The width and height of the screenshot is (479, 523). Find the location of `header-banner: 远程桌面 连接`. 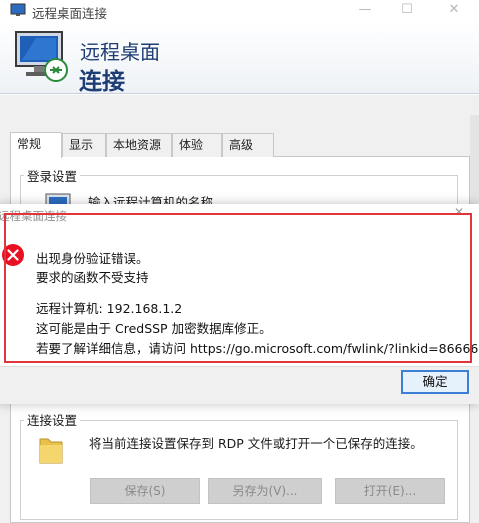

header-banner: 远程桌面 连接 is located at coordinates (239, 58).